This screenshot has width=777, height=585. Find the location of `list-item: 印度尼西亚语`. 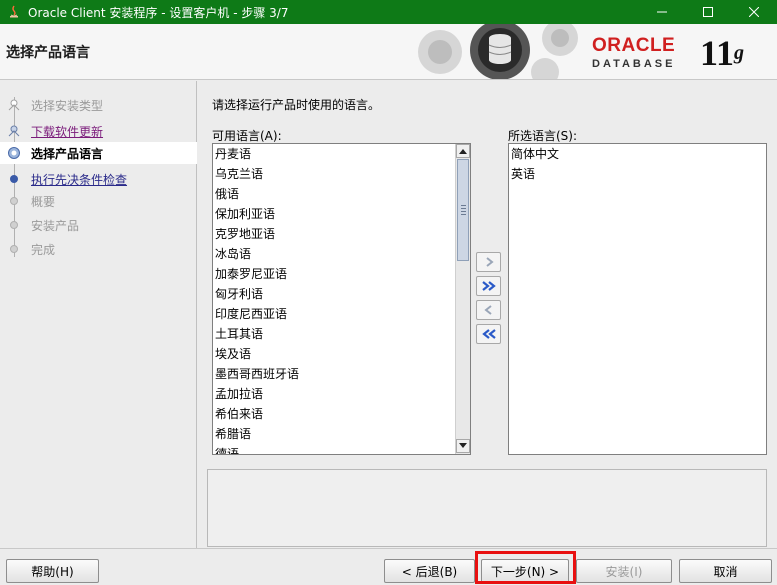

list-item: 印度尼西亚语 is located at coordinates (341, 314).